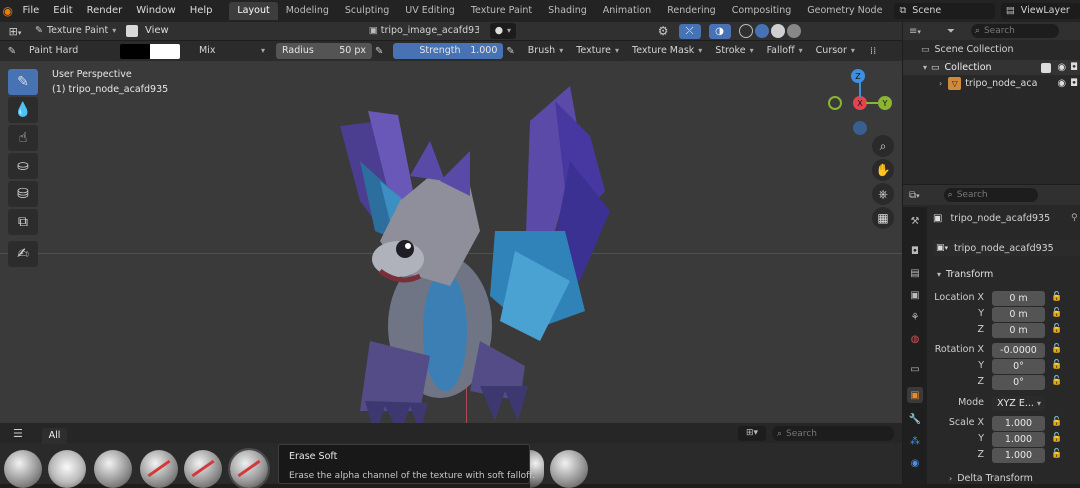  I want to click on gizmo-x-axis: X, so click(860, 103).